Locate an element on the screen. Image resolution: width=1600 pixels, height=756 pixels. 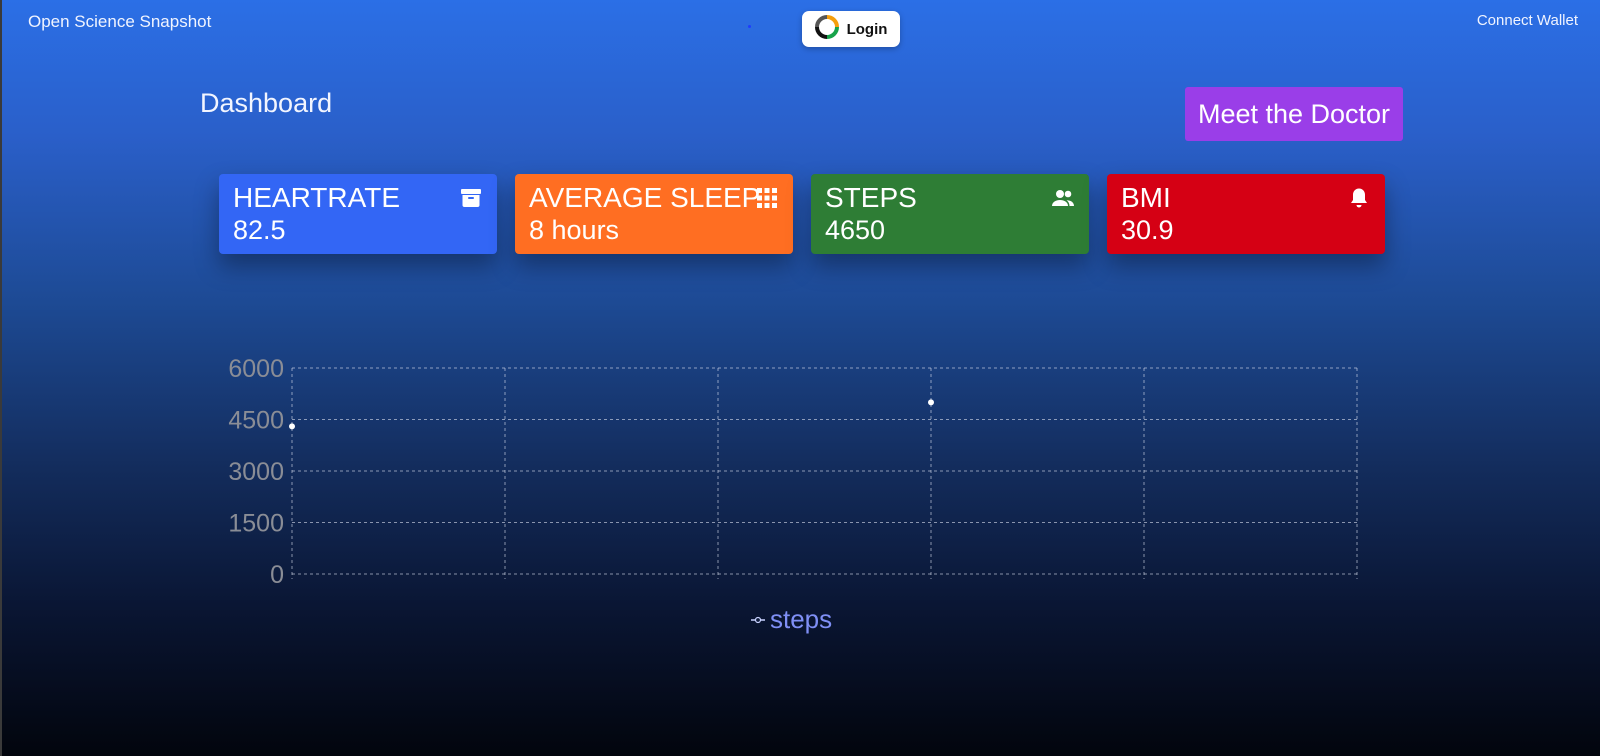
y-tick-label: 3000 is located at coordinates (256, 472).